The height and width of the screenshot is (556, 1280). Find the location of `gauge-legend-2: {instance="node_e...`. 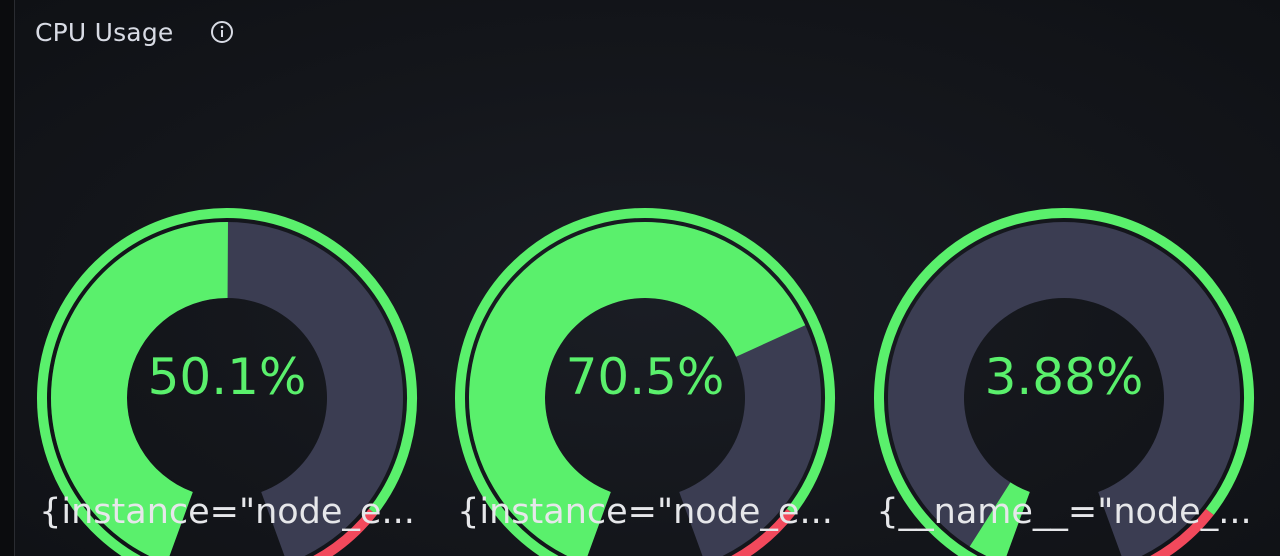

gauge-legend-2: {instance="node_e... is located at coordinates (645, 512).